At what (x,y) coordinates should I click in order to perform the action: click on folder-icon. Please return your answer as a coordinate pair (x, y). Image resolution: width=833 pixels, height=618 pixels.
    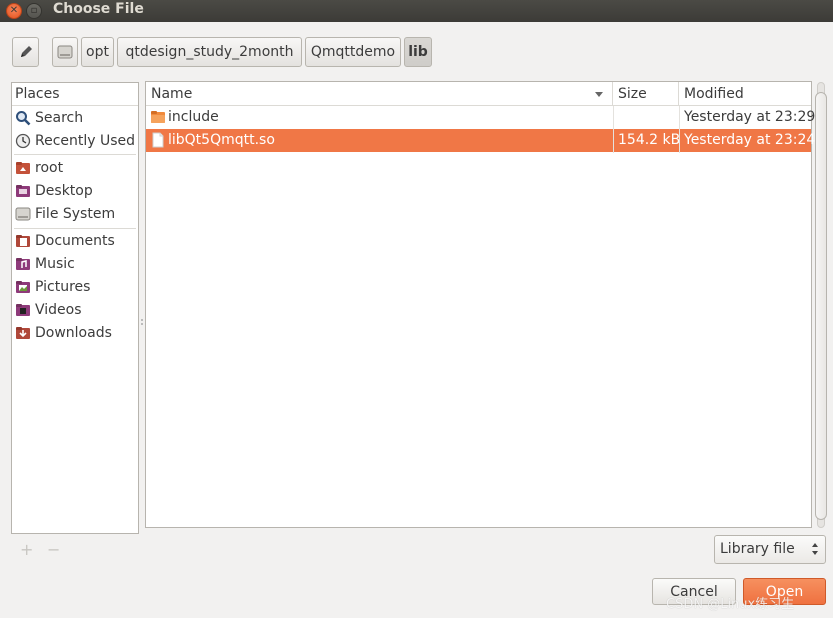
    Looking at the image, I should click on (158, 117).